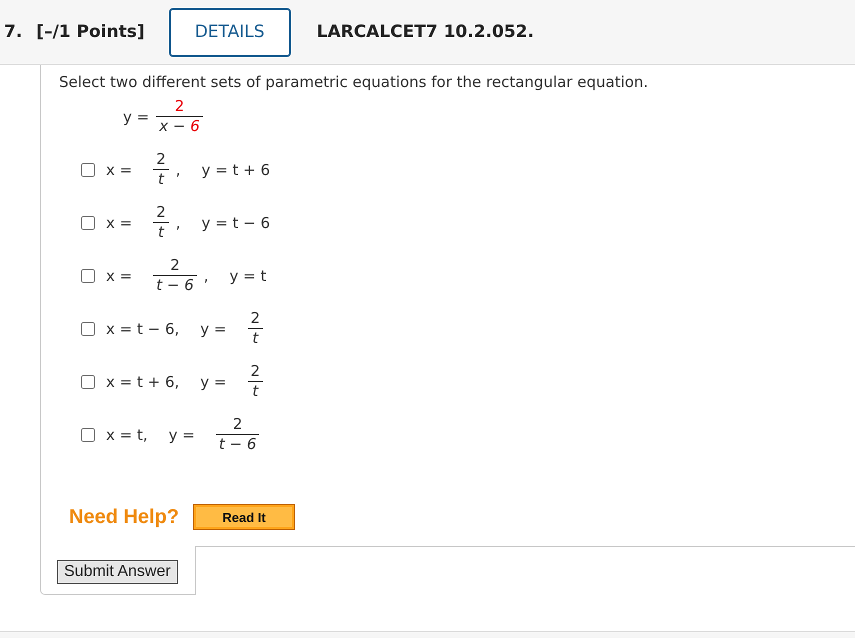  Describe the element at coordinates (117, 572) in the screenshot. I see `submit-answer-button: Submit Answer` at that location.